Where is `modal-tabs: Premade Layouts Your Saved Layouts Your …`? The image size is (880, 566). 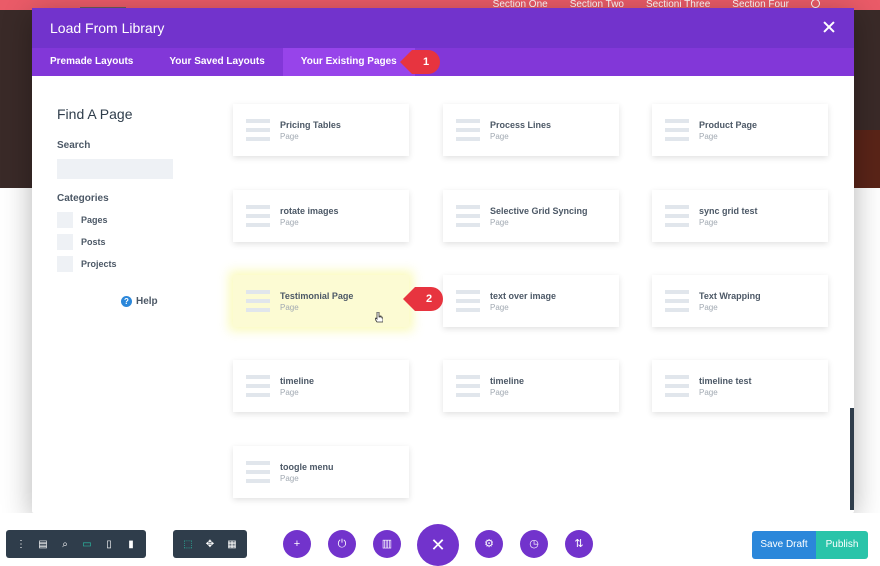 modal-tabs: Premade Layouts Your Saved Layouts Your … is located at coordinates (443, 62).